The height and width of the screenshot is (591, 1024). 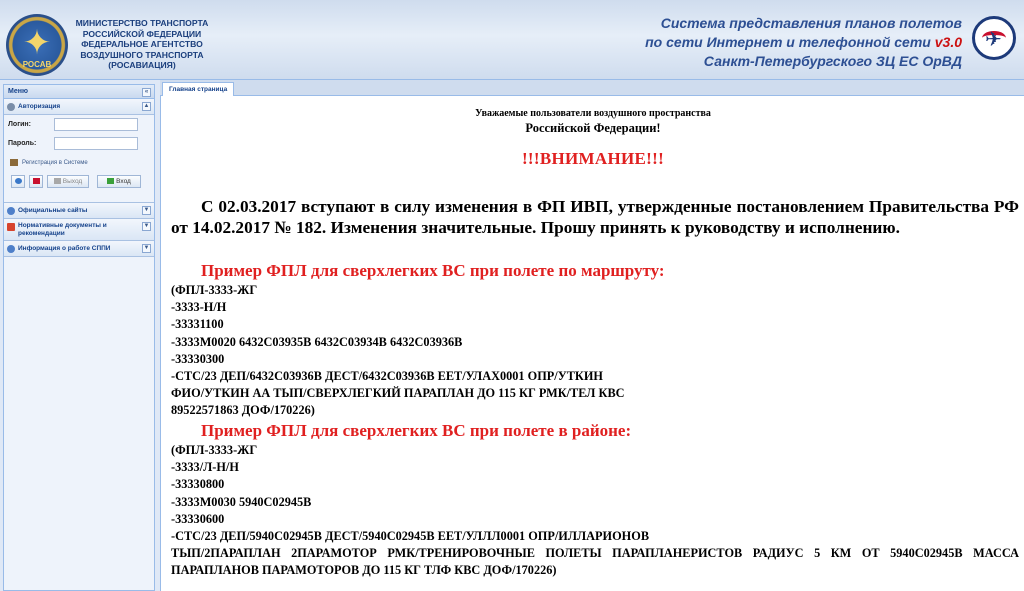 I want to click on globe-icon, so click(x=11, y=211).